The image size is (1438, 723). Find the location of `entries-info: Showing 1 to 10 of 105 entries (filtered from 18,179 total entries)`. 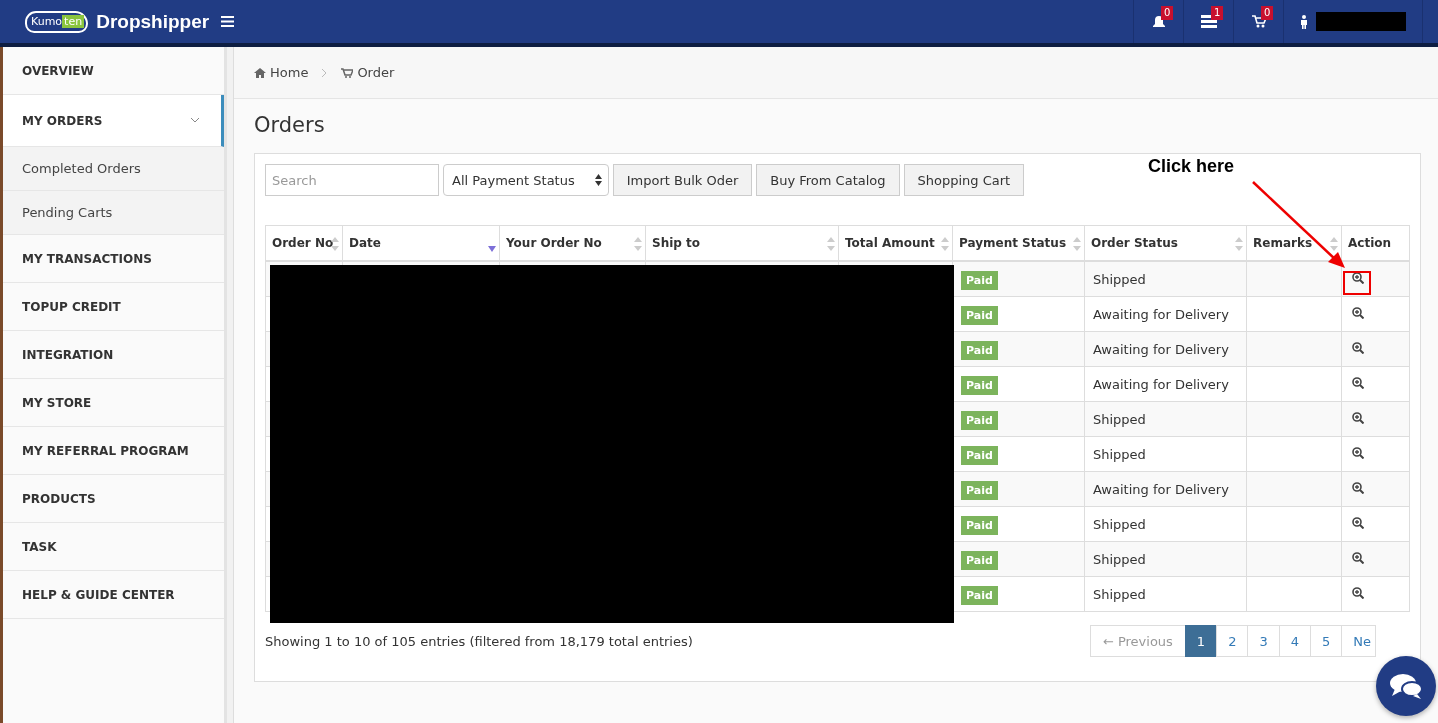

entries-info: Showing 1 to 10 of 105 entries (filtered from 18,179 total entries) is located at coordinates (479, 641).